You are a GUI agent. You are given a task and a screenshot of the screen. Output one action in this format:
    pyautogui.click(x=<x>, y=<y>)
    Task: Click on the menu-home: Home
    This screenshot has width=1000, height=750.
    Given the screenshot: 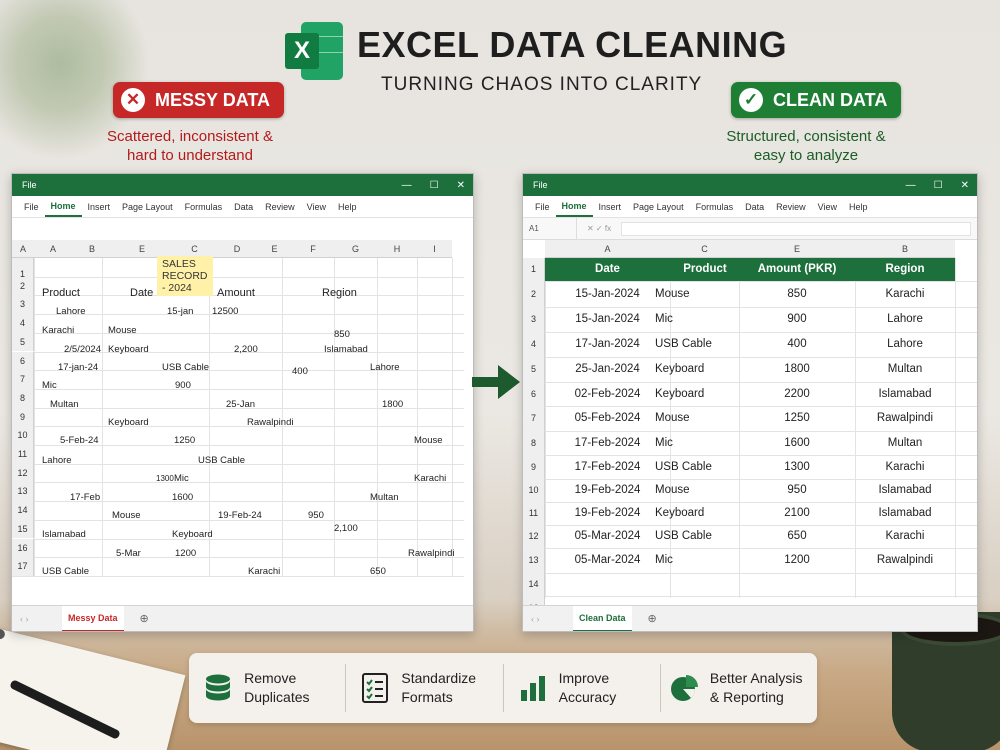 What is the action you would take?
    pyautogui.click(x=574, y=207)
    